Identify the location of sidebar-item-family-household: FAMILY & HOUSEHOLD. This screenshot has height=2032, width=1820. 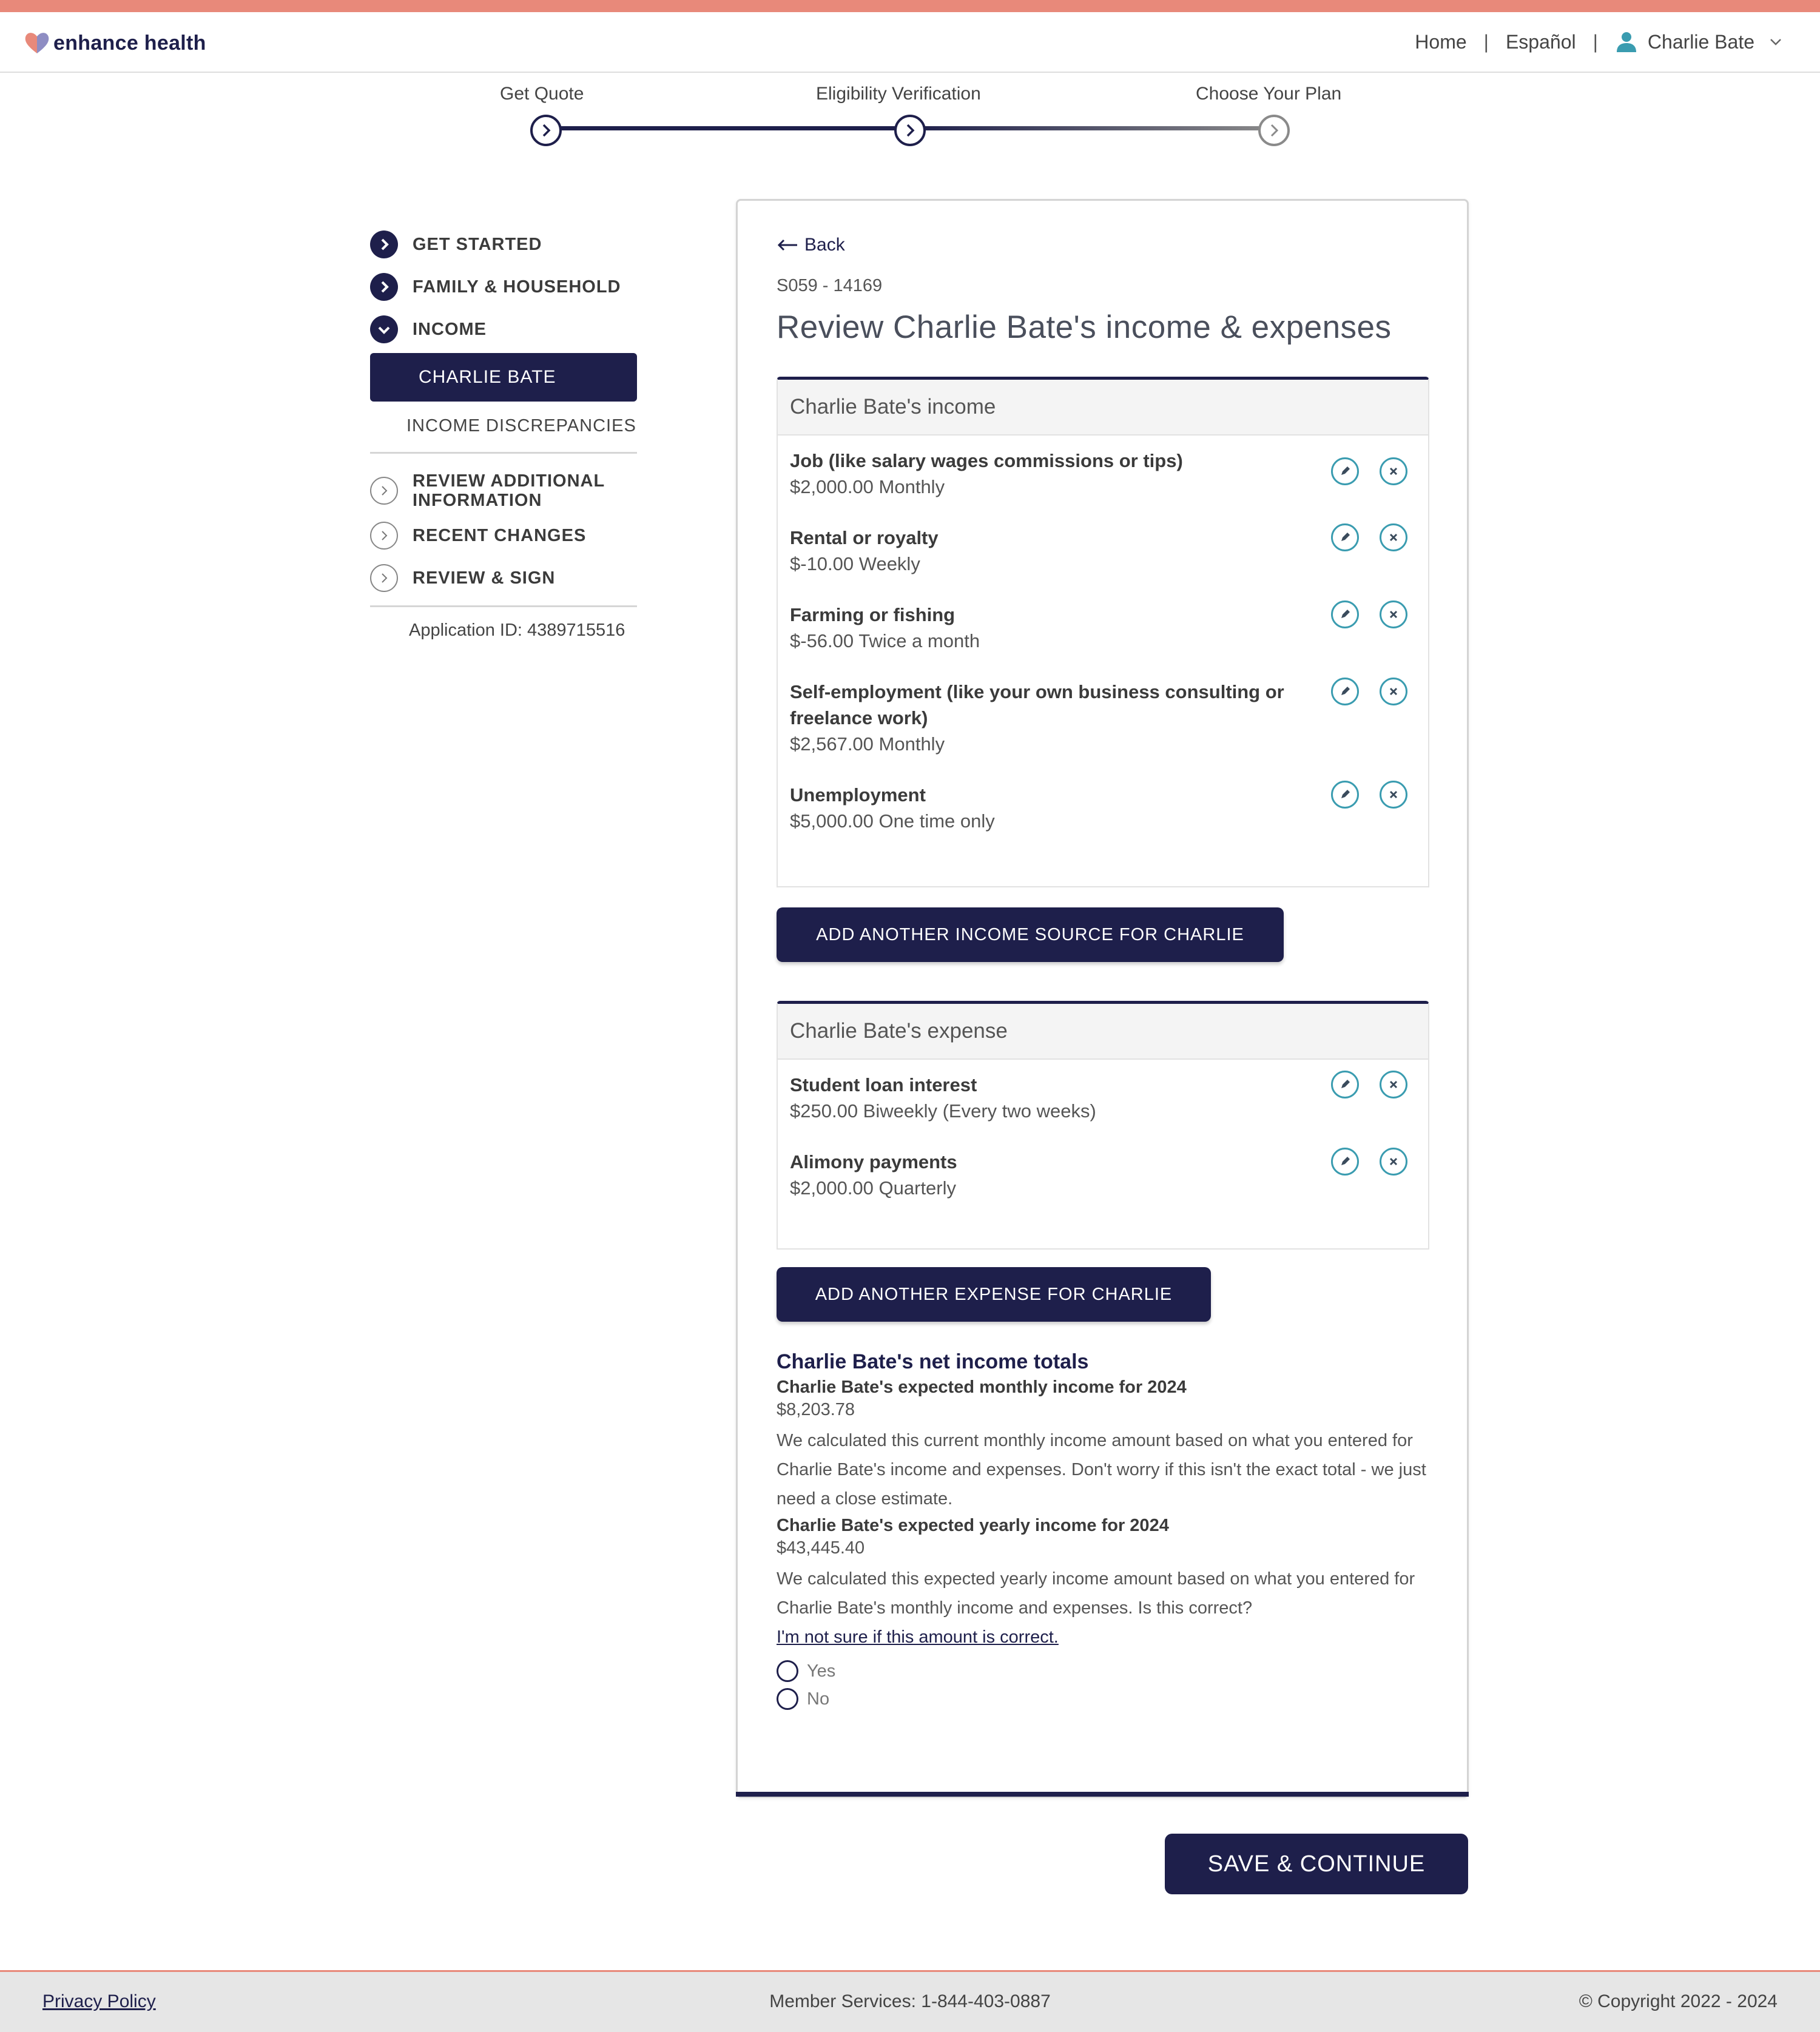
(503, 287).